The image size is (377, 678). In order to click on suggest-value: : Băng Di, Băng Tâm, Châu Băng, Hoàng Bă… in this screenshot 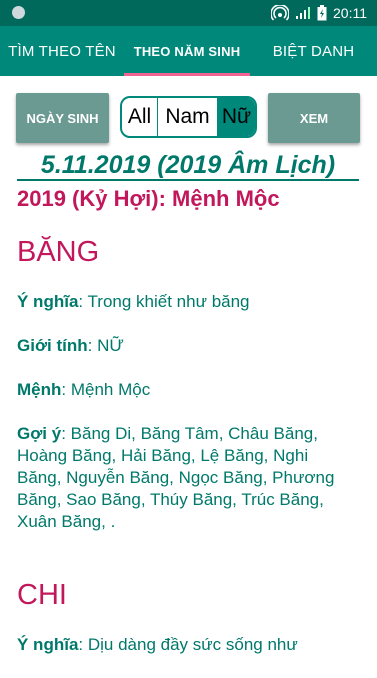, I will do `click(176, 477)`.